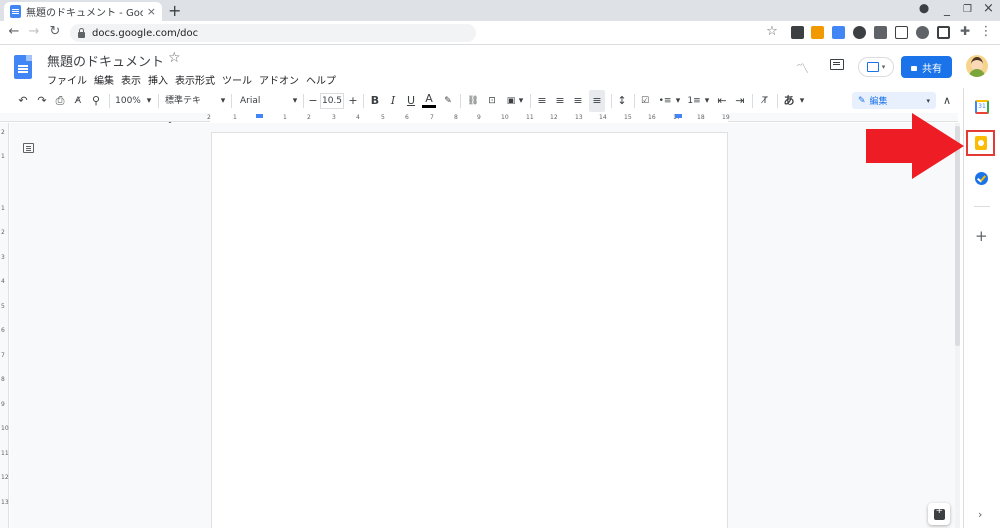 This screenshot has height=528, width=1000. What do you see at coordinates (104, 79) in the screenshot?
I see `menu-edit: 編集` at bounding box center [104, 79].